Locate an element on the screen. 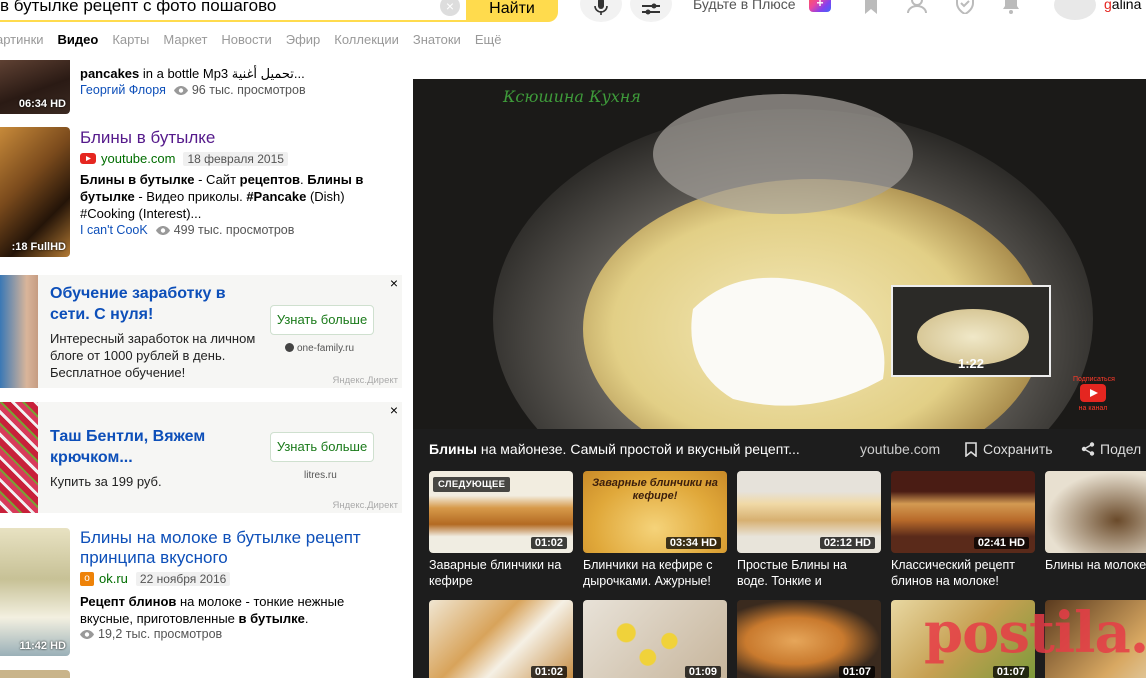 This screenshot has height=678, width=1146. related-caption: Простые Блины на воде. Тонкие и is located at coordinates (792, 573).